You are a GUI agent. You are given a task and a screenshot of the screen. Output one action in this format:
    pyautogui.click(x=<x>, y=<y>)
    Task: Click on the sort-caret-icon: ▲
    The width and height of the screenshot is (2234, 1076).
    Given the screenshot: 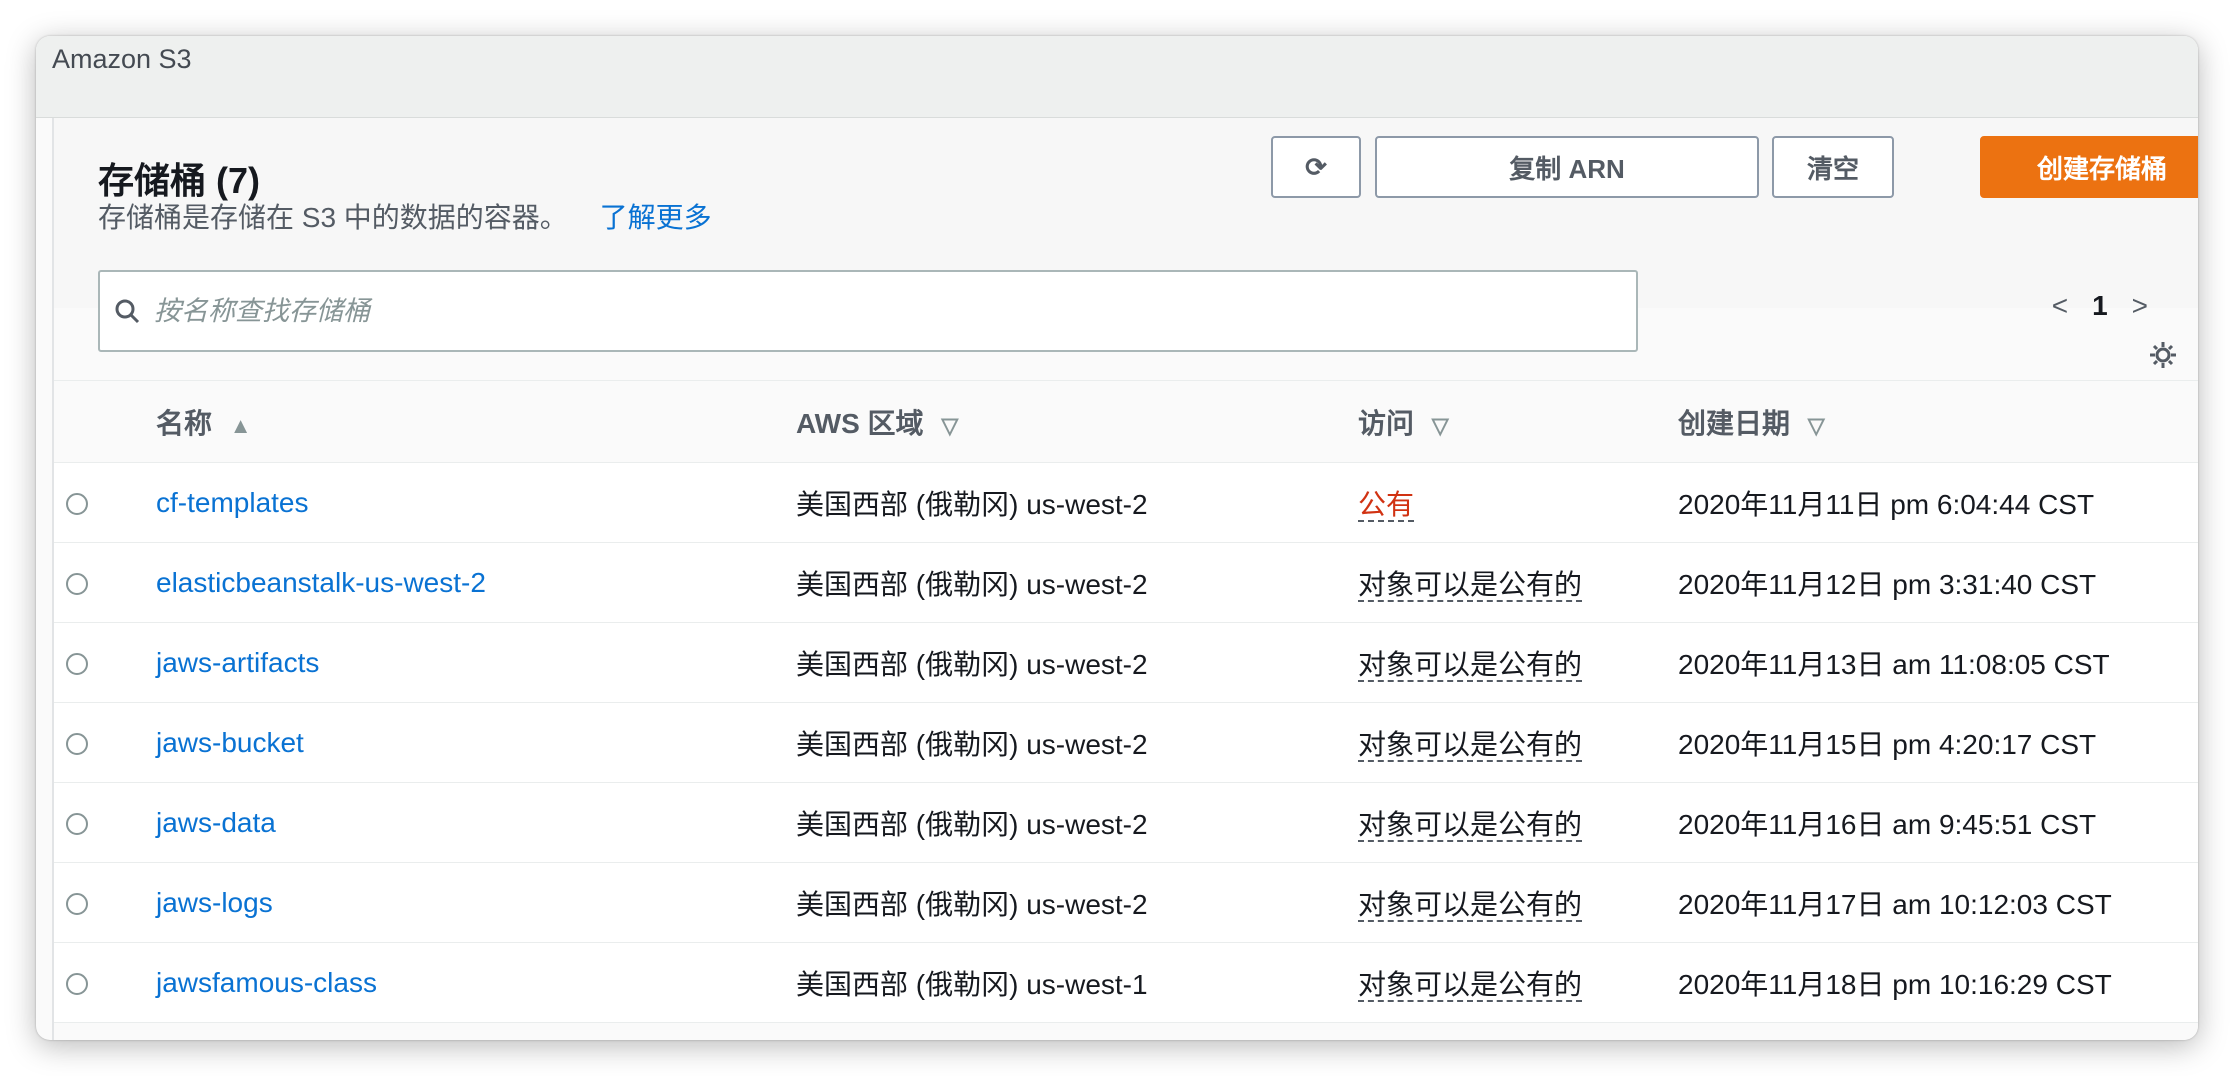 What is the action you would take?
    pyautogui.click(x=240, y=425)
    